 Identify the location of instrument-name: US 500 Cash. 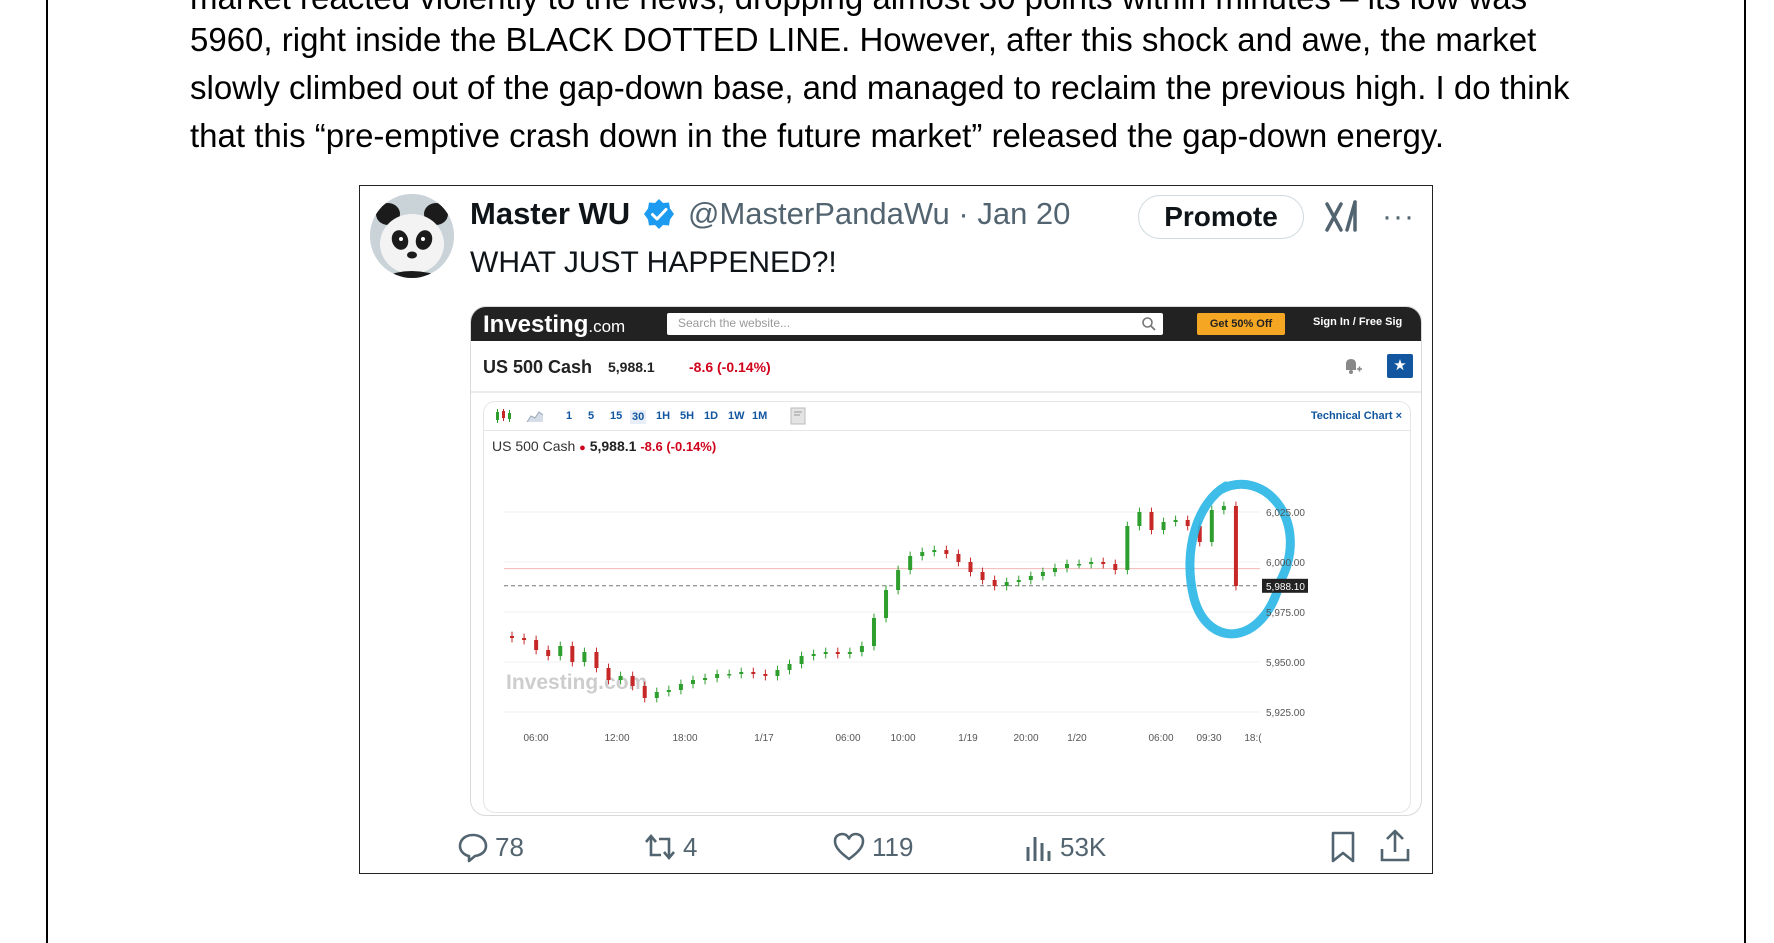
(538, 367).